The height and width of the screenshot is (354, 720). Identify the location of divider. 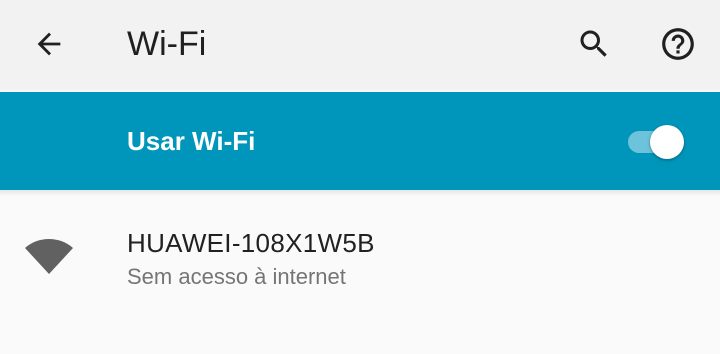
(360, 193).